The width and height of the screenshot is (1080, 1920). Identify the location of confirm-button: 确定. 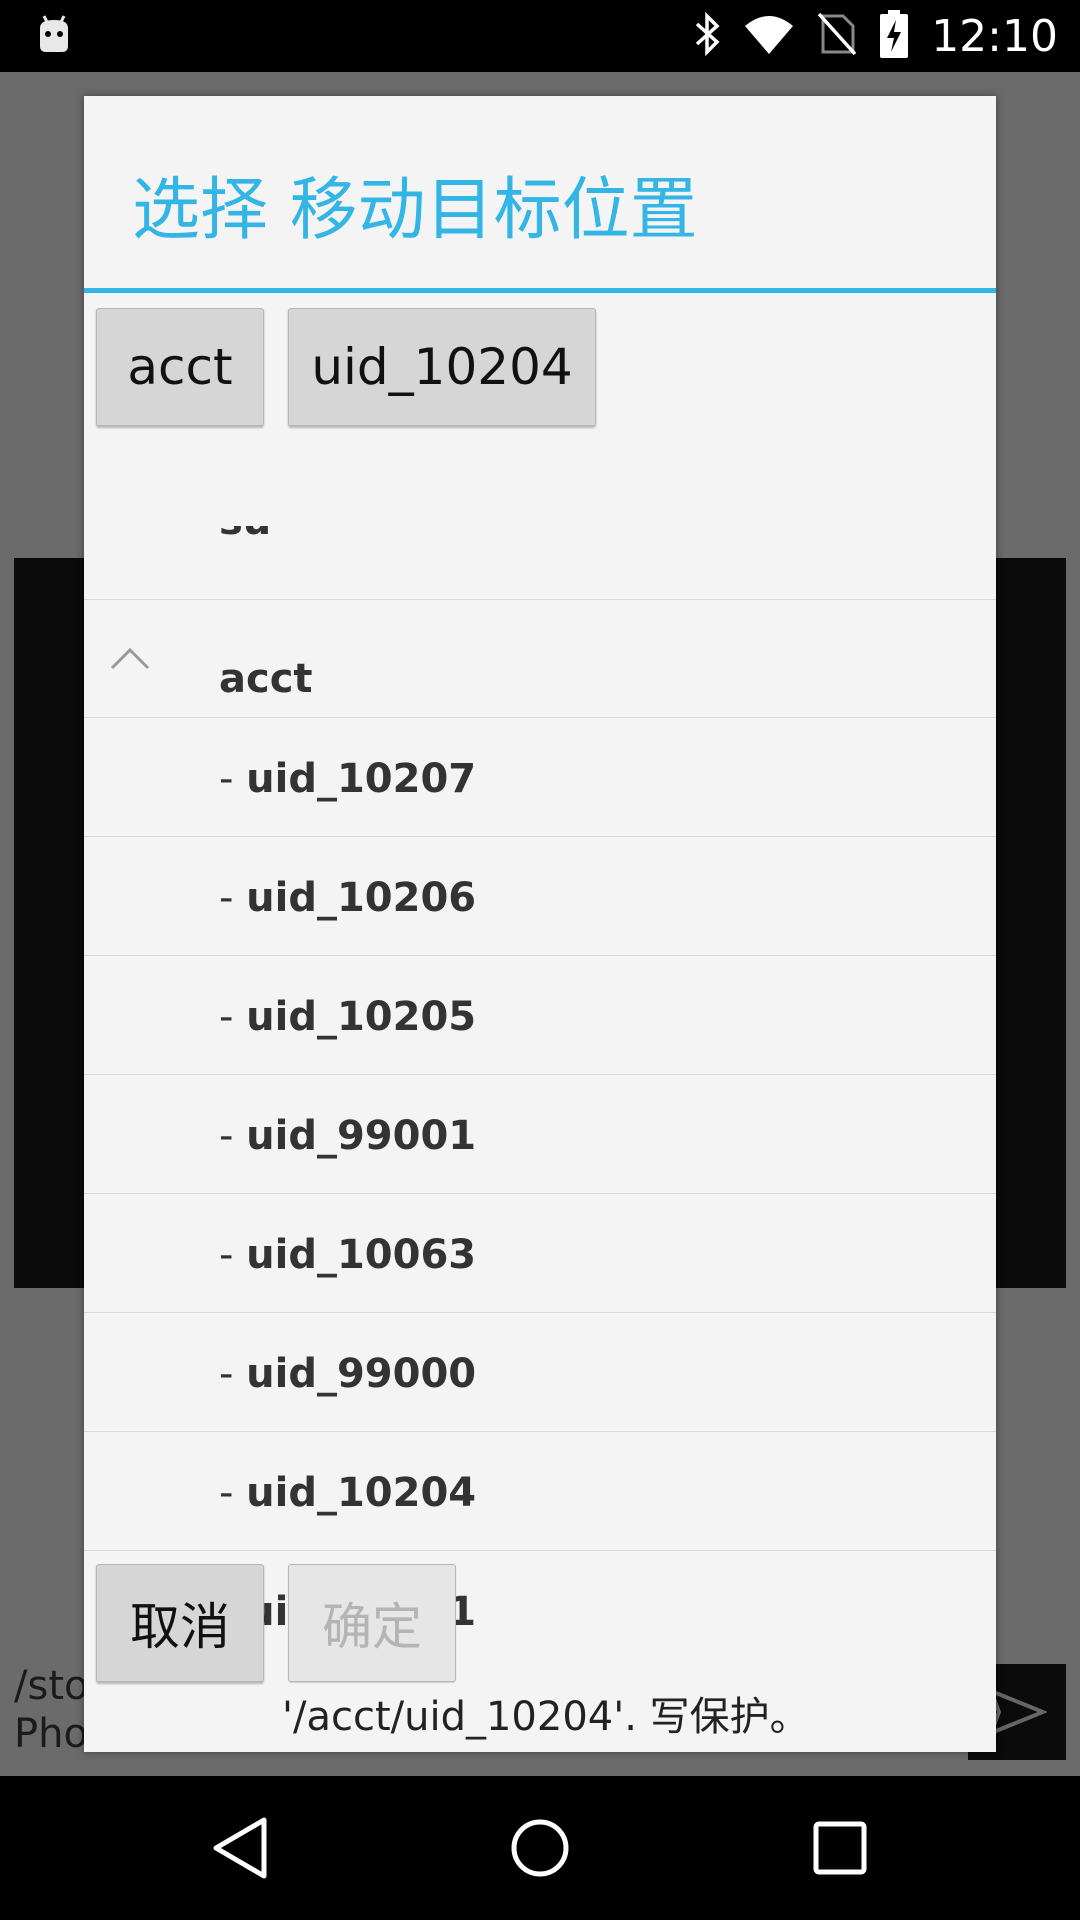
(372, 1623).